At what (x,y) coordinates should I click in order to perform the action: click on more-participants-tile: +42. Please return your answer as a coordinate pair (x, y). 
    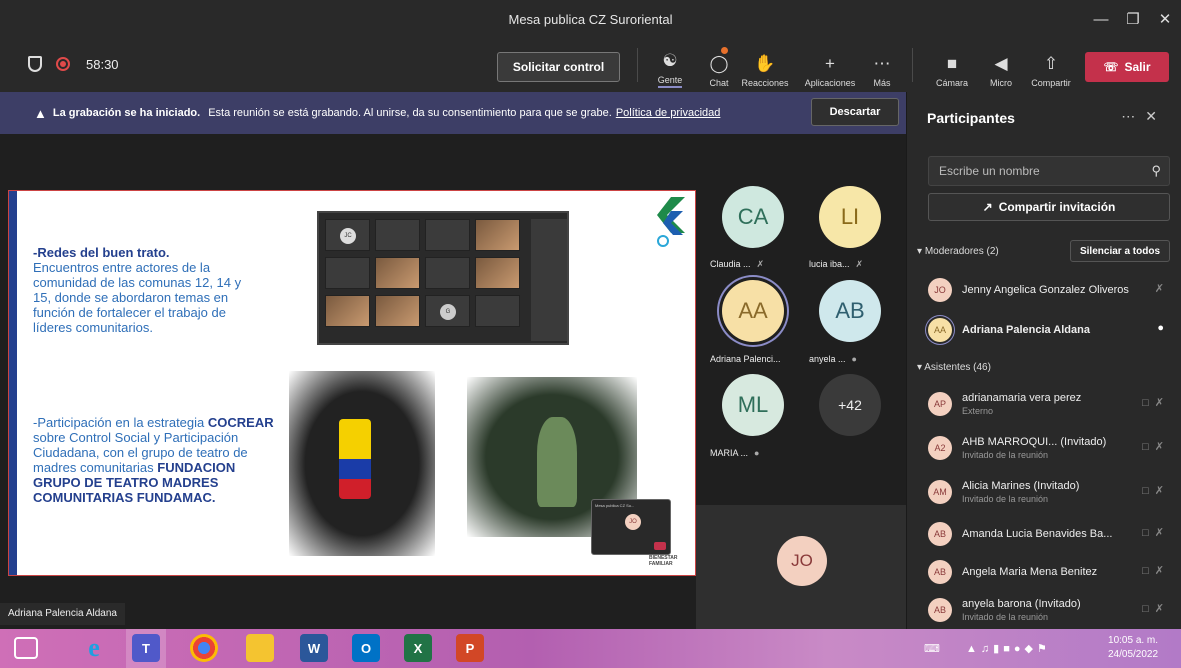
    Looking at the image, I should click on (853, 414).